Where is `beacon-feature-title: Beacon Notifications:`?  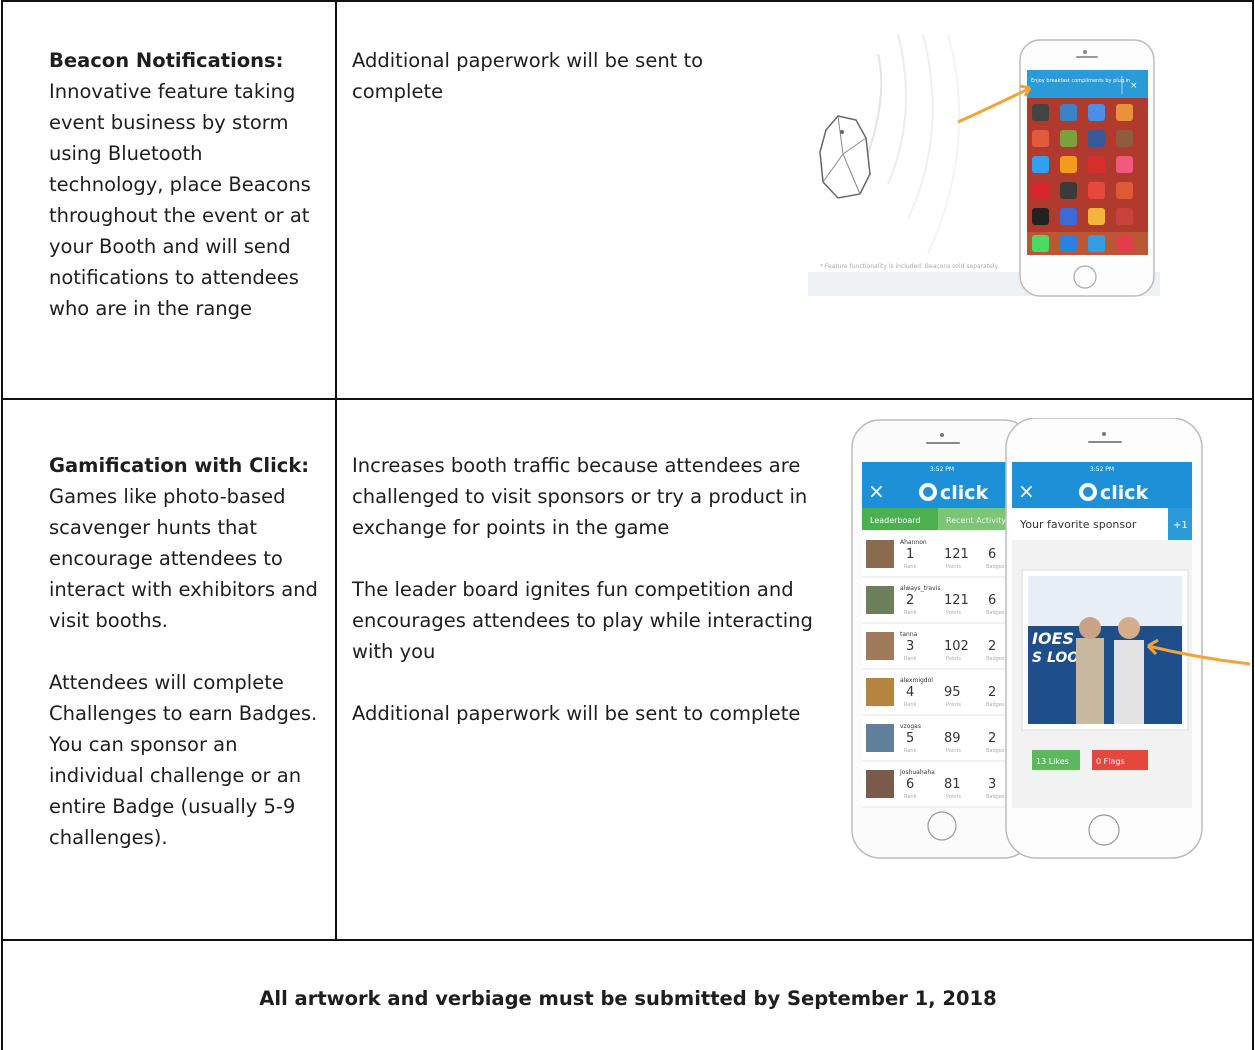 beacon-feature-title: Beacon Notifications: is located at coordinates (166, 60).